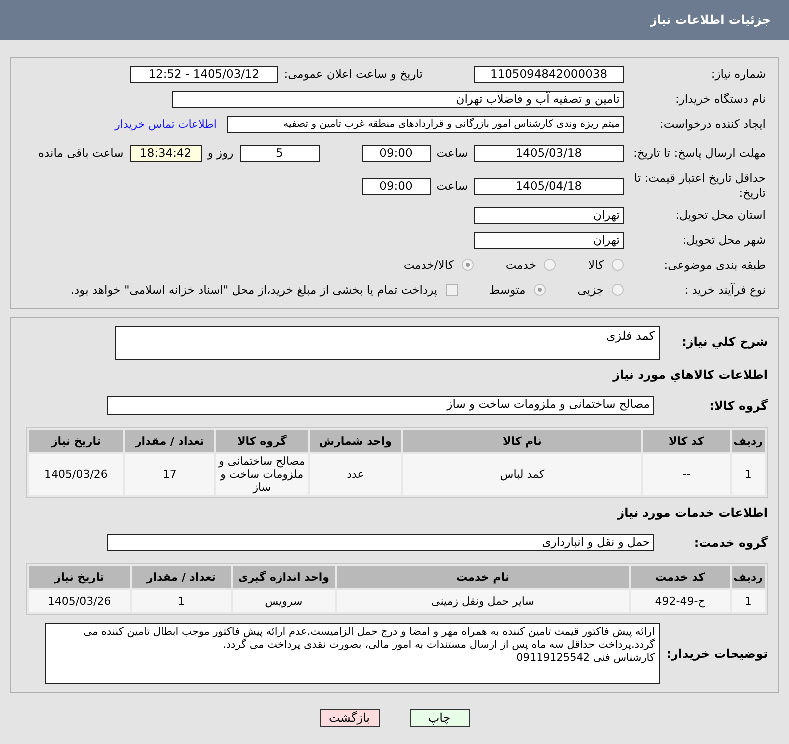 Image resolution: width=789 pixels, height=744 pixels. I want to click on contact-link: اطلاعات تماس خریدار, so click(166, 124).